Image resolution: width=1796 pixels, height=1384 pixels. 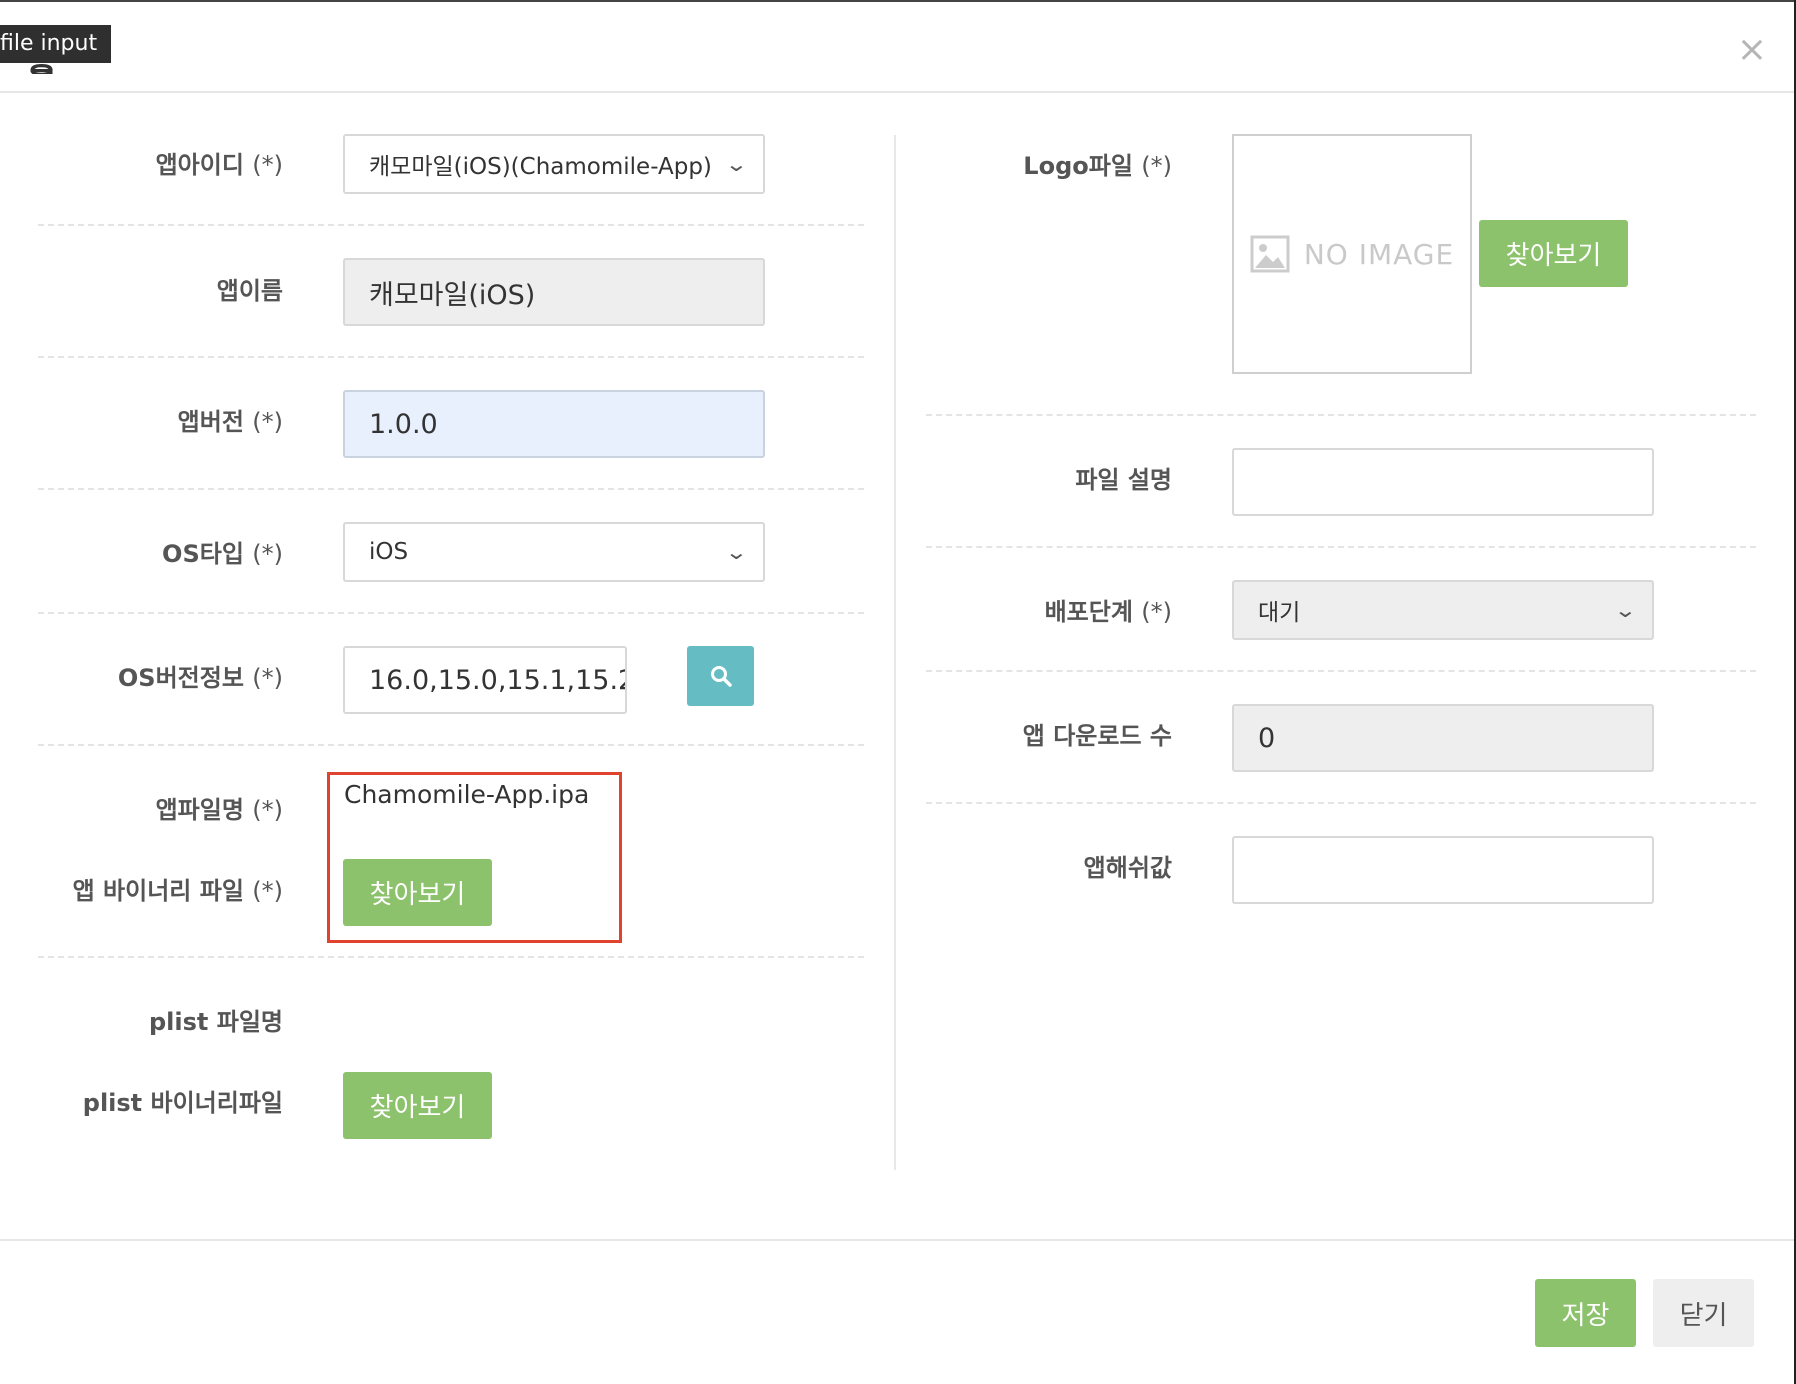 What do you see at coordinates (554, 292) in the screenshot?
I see `app-name-field: 캐모마일(iOS)` at bounding box center [554, 292].